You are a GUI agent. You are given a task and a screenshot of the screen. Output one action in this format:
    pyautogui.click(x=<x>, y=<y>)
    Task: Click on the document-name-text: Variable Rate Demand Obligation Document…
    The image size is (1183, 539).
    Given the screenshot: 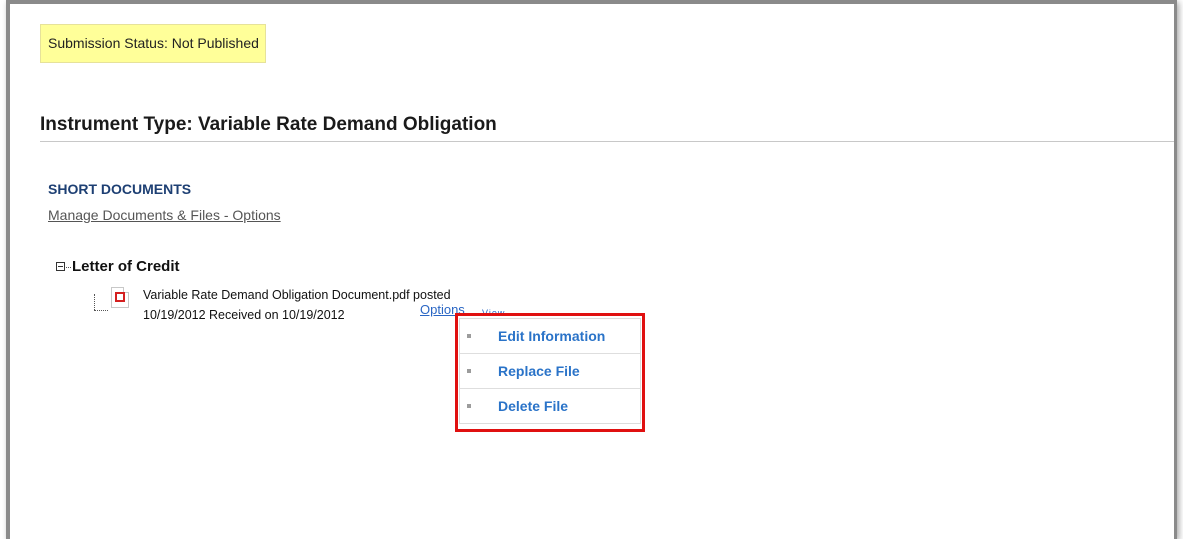 What is the action you would take?
    pyautogui.click(x=297, y=295)
    